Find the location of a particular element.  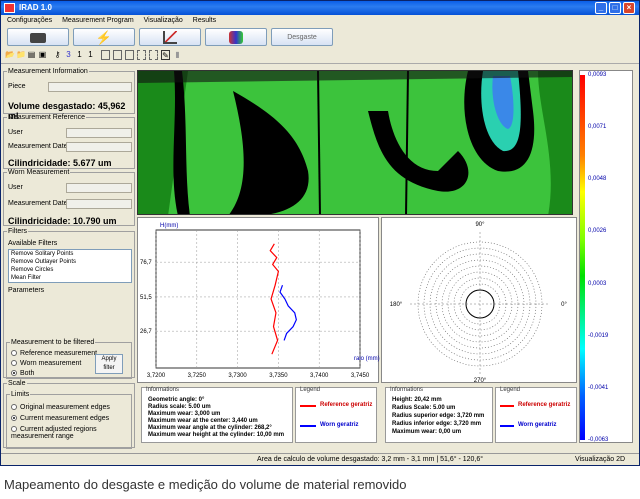

limits-legend: Limits is located at coordinates (20, 394).